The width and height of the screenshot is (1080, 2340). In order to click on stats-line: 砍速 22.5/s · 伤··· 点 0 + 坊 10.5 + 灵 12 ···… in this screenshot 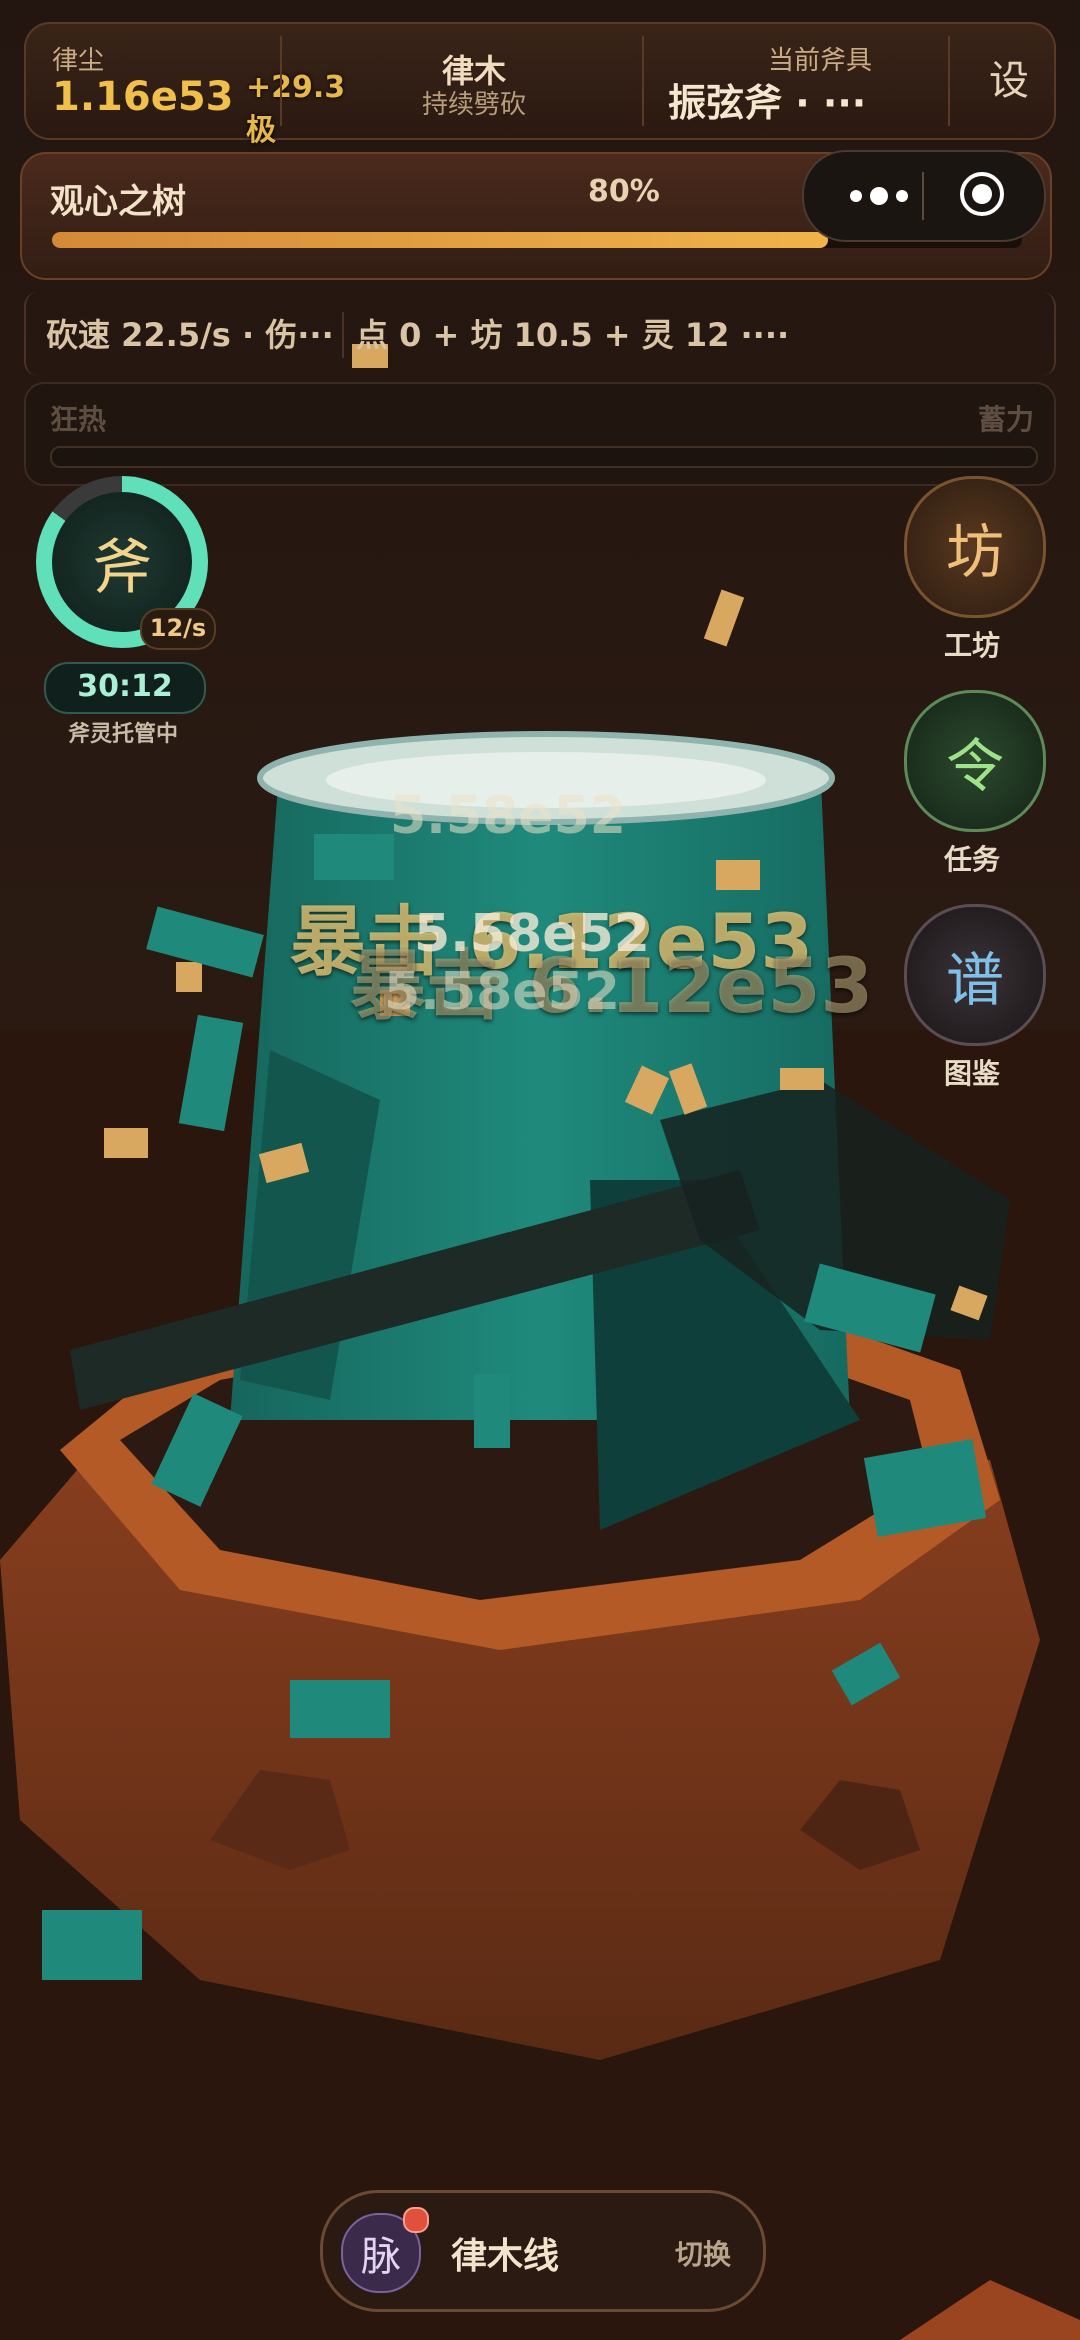, I will do `click(540, 334)`.